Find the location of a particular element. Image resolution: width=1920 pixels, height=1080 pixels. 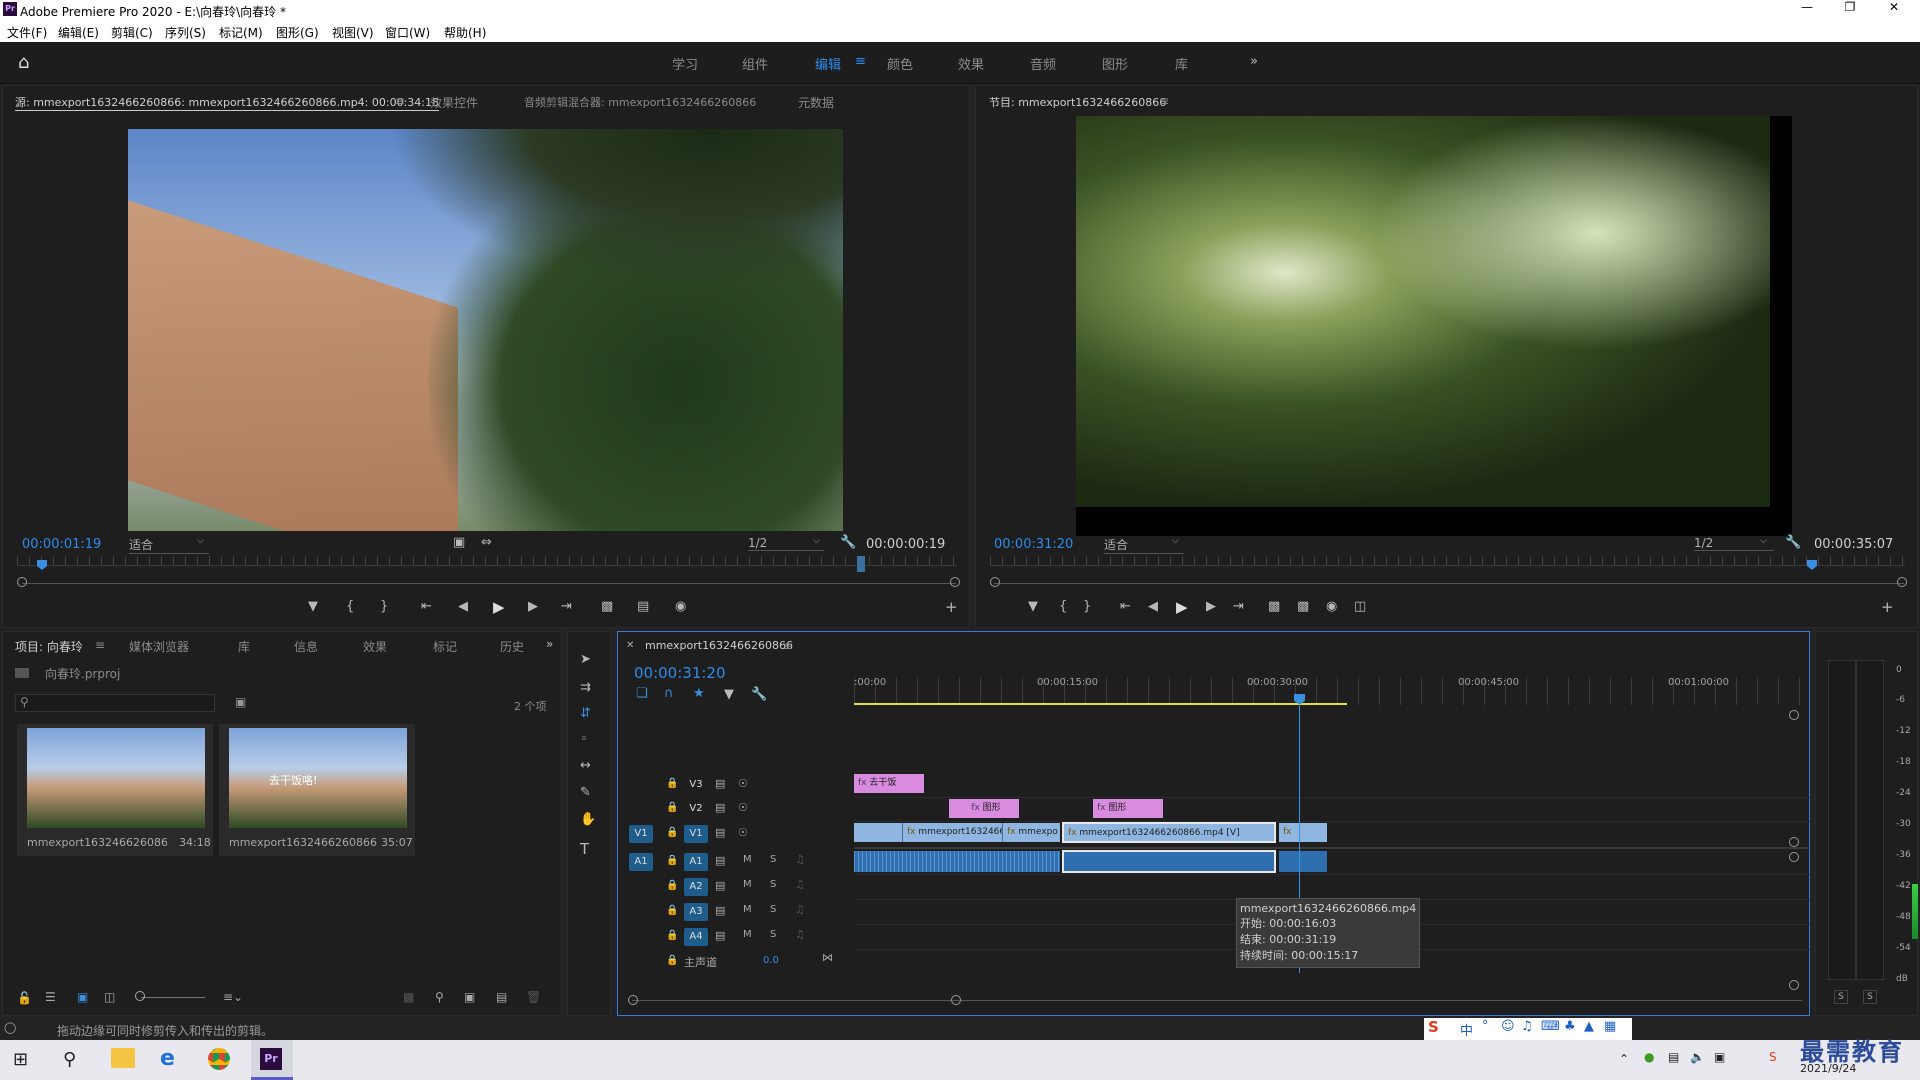

program-mark-out-icon: } is located at coordinates (1087, 606).